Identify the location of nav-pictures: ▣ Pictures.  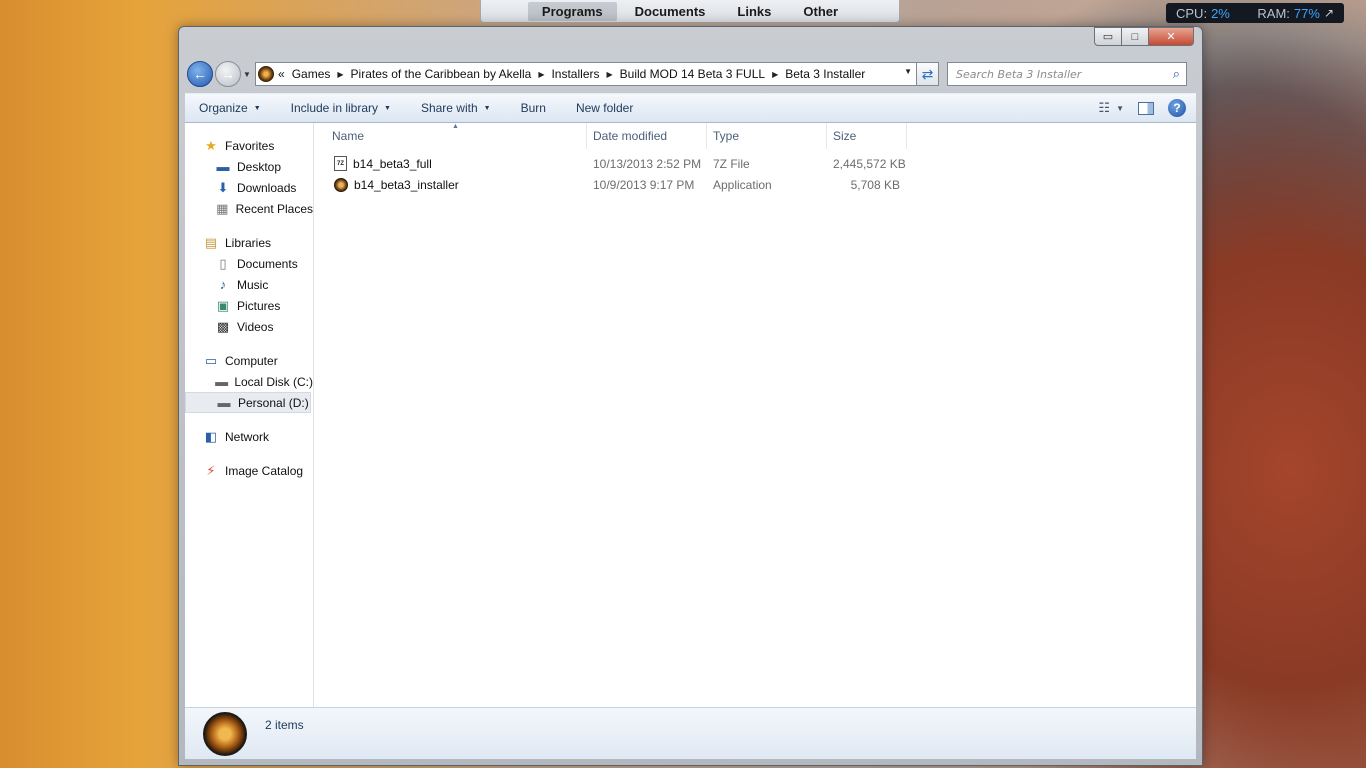
(249, 305).